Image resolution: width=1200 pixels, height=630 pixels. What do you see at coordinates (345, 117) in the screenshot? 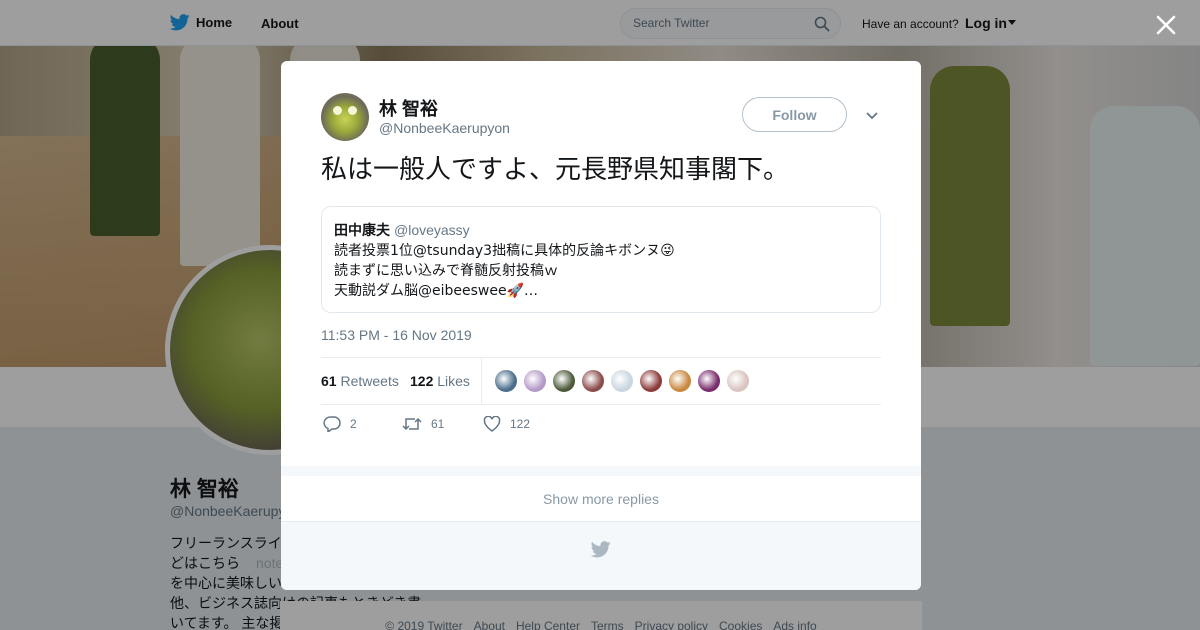
I see `author-avatar` at bounding box center [345, 117].